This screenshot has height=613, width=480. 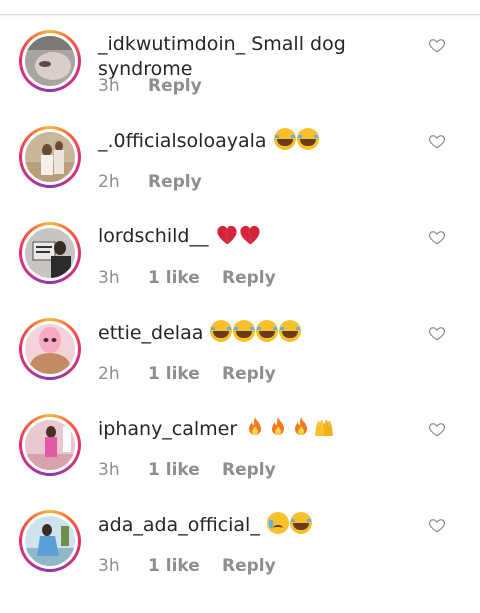 What do you see at coordinates (153, 236) in the screenshot?
I see `comment-username: lordschild__` at bounding box center [153, 236].